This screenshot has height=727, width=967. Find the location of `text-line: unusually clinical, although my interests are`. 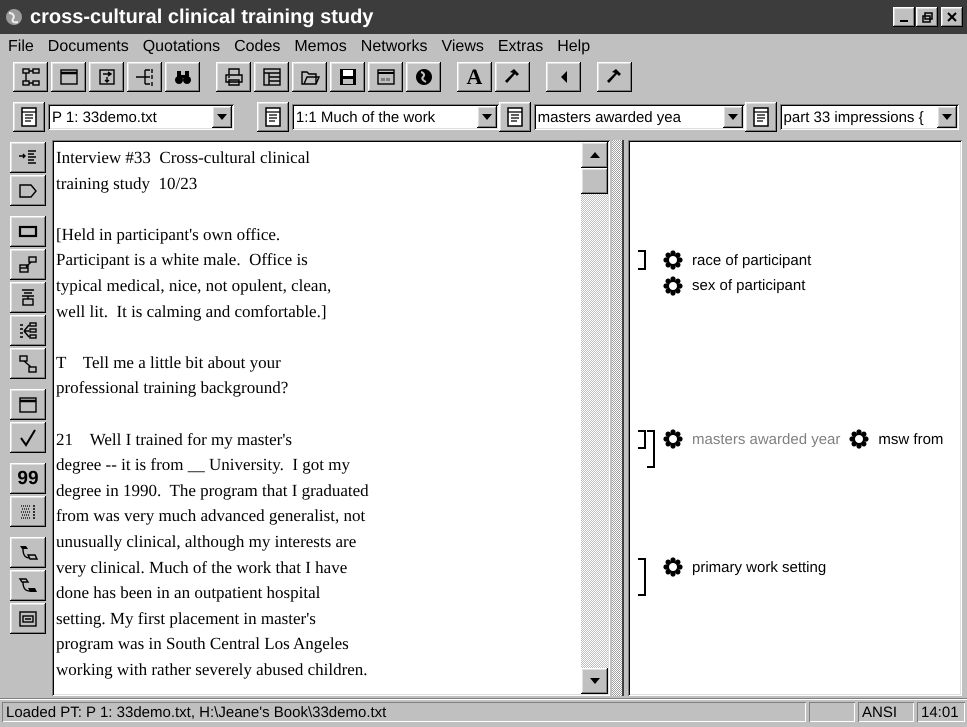

text-line: unusually clinical, although my interests are is located at coordinates (207, 541).